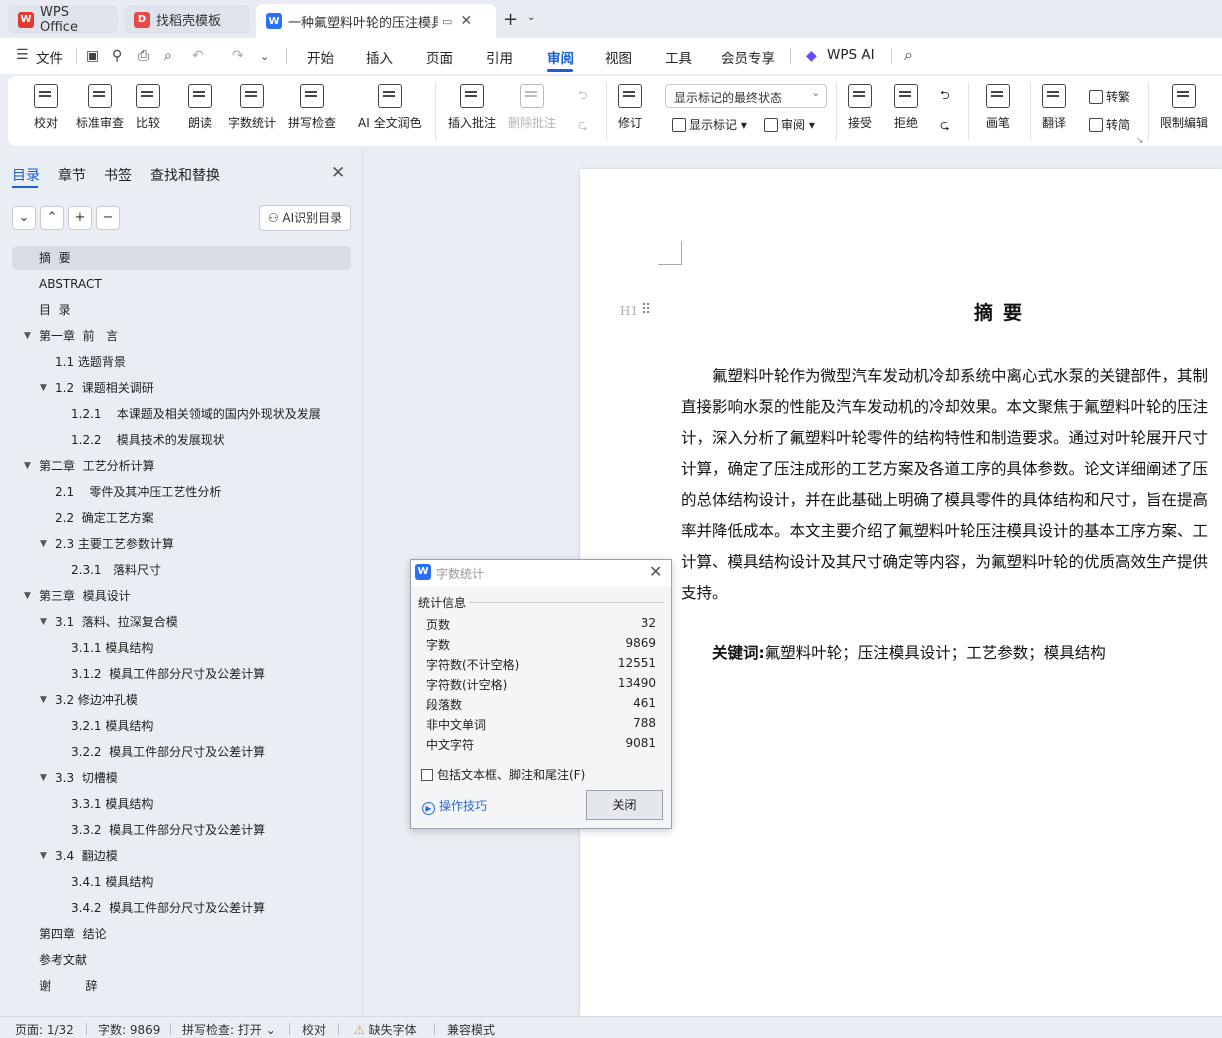 This screenshot has height=1038, width=1222. I want to click on tab-template-store: D 找稻壳模板, so click(187, 19).